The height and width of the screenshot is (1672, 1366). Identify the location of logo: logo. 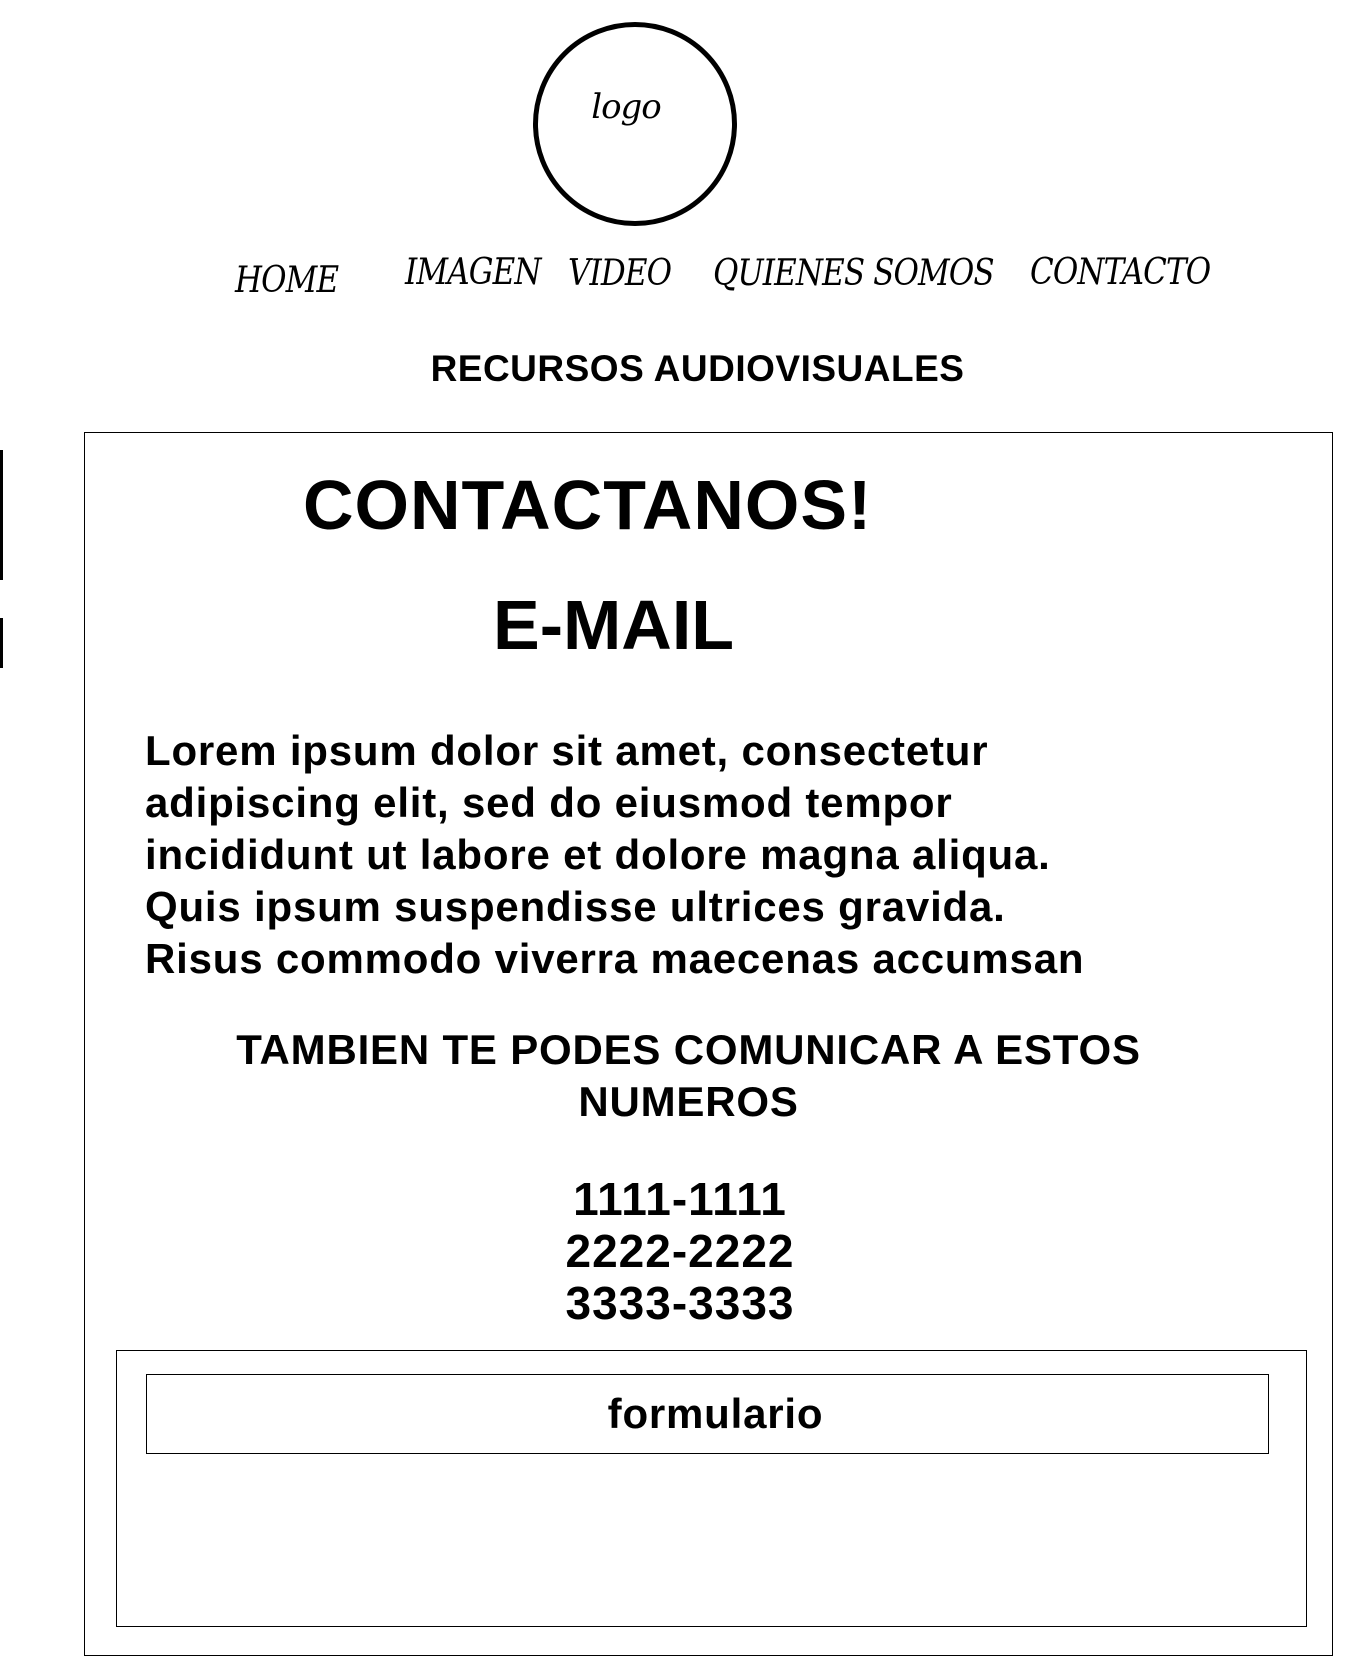
(635, 124).